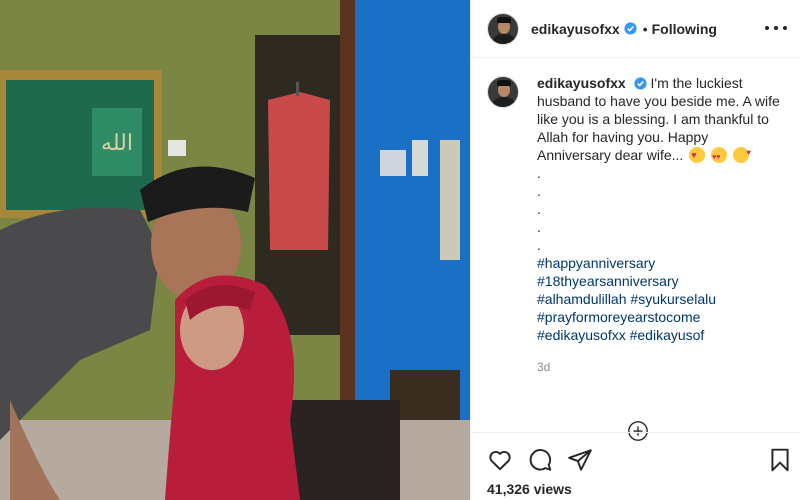 Image resolution: width=800 pixels, height=500 pixels. Describe the element at coordinates (776, 28) in the screenshot. I see `more-options-icon` at that location.